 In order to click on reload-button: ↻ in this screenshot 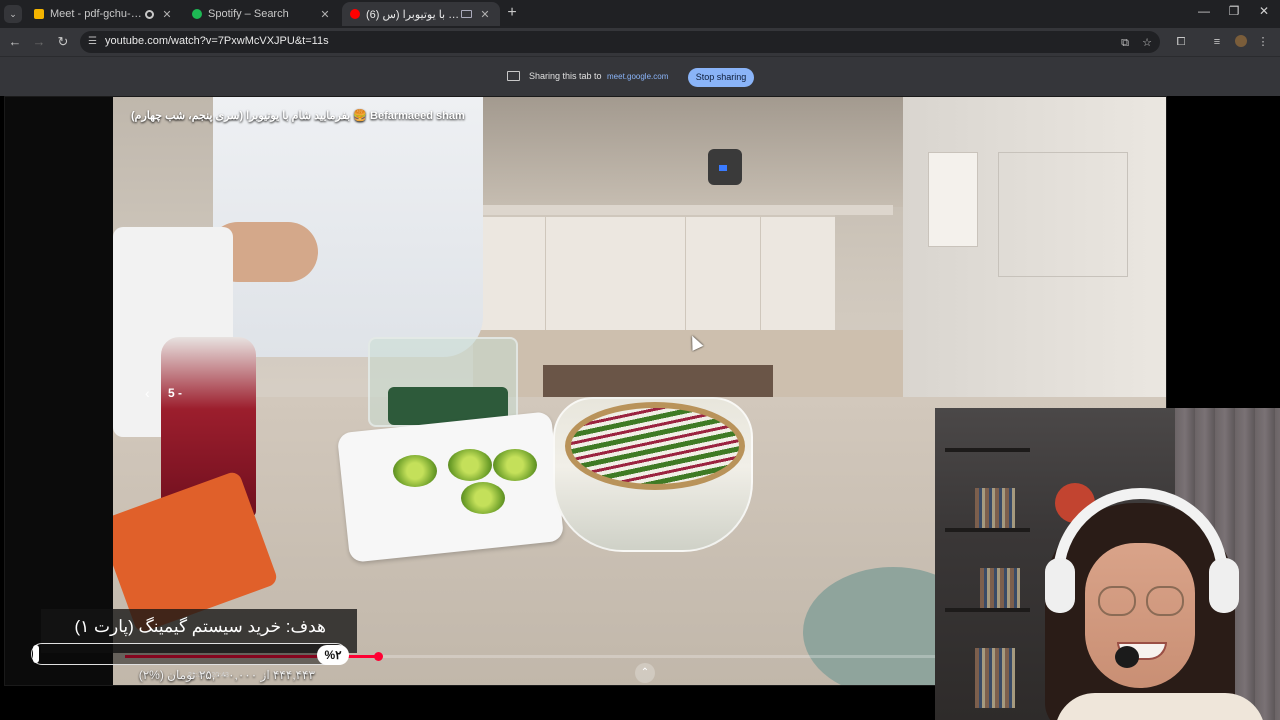, I will do `click(63, 42)`.